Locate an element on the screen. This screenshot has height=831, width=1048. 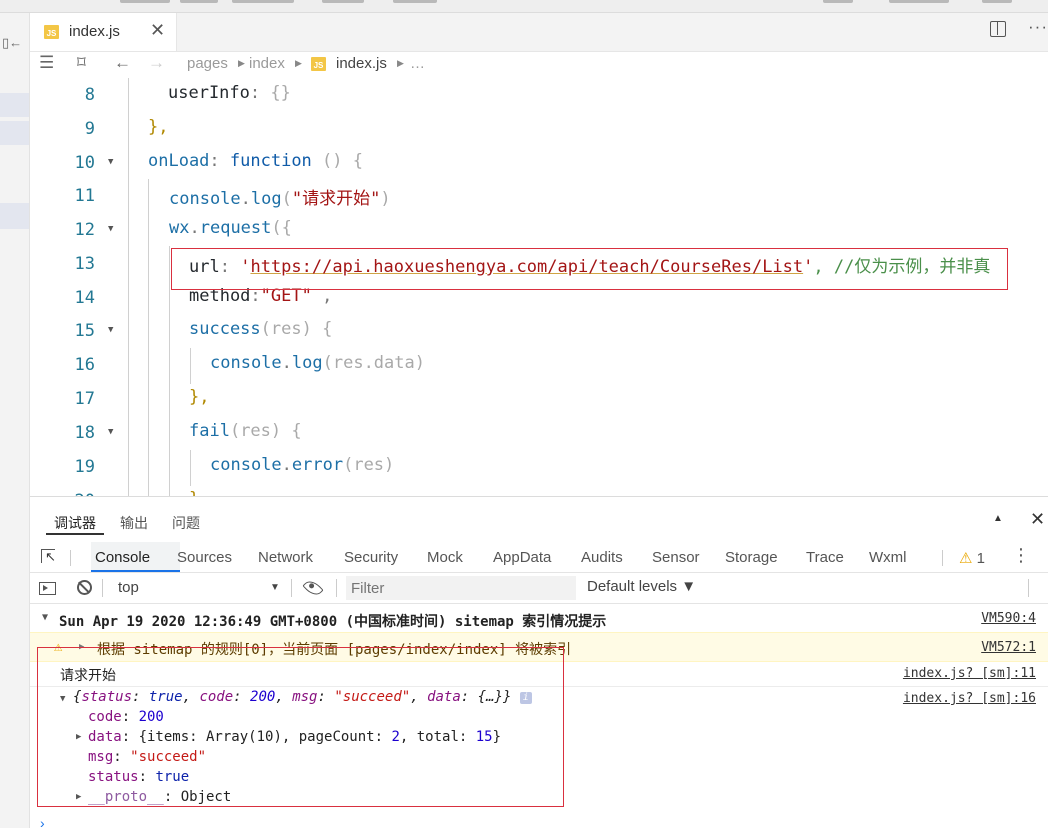
code-line: 17 }, is located at coordinates (142, 398).